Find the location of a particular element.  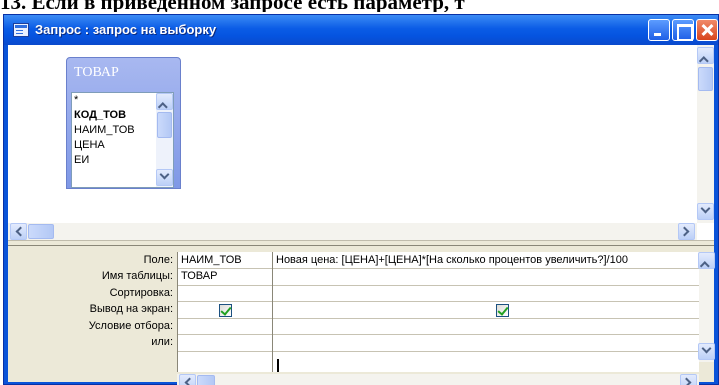

table-name: ТОВАР is located at coordinates (96, 73).